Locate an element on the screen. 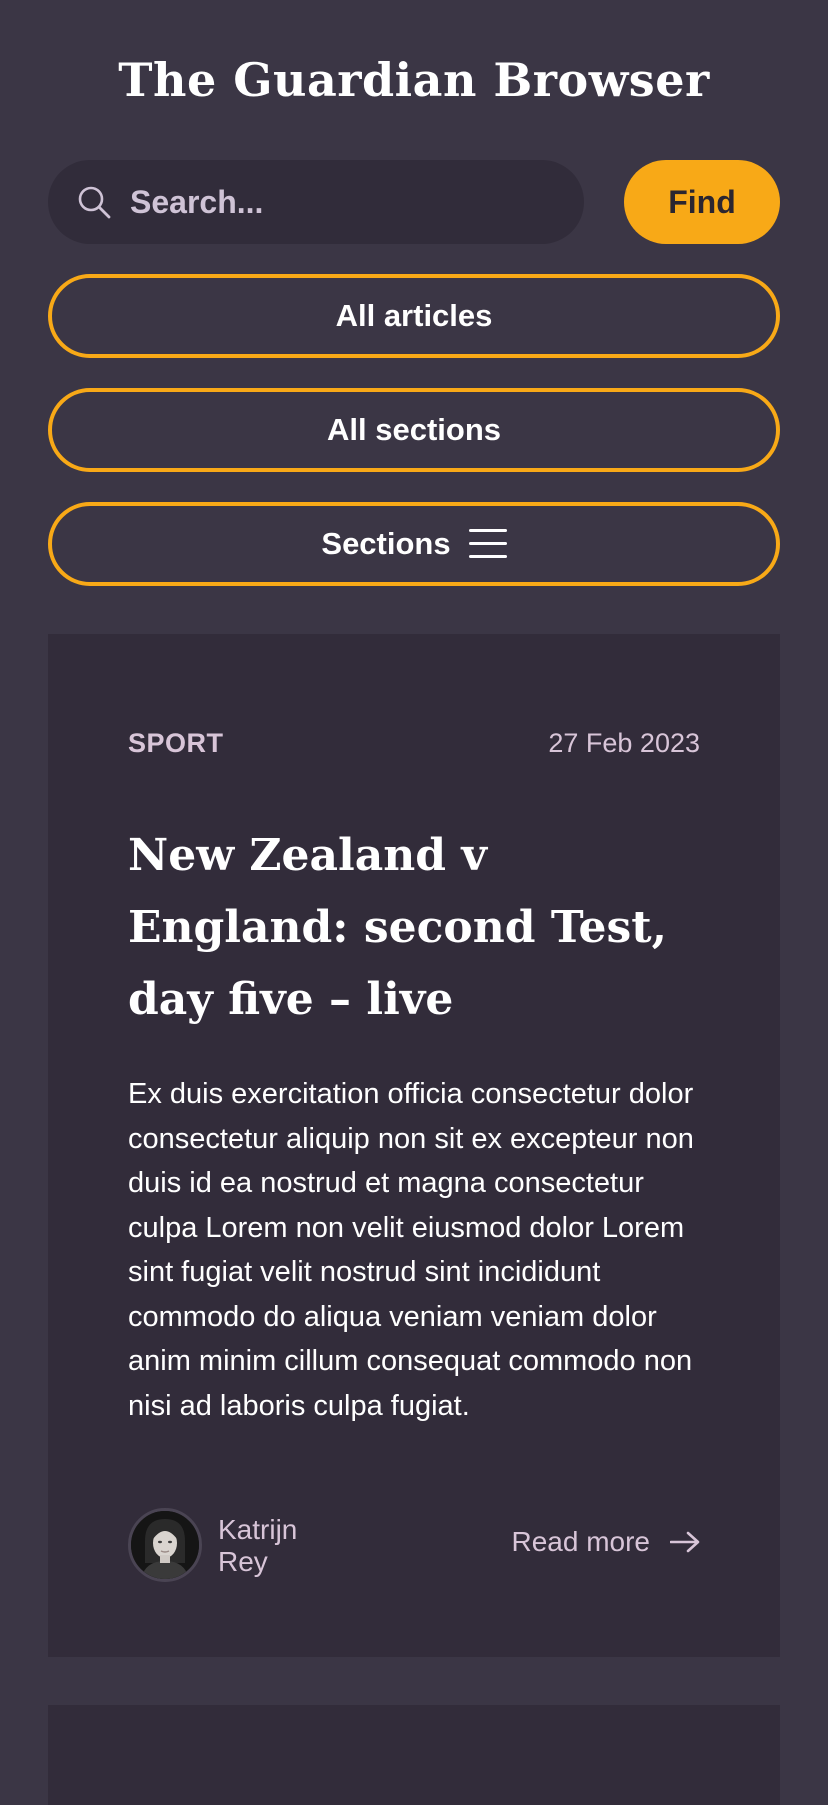 The image size is (828, 1805). search-input is located at coordinates (345, 202).